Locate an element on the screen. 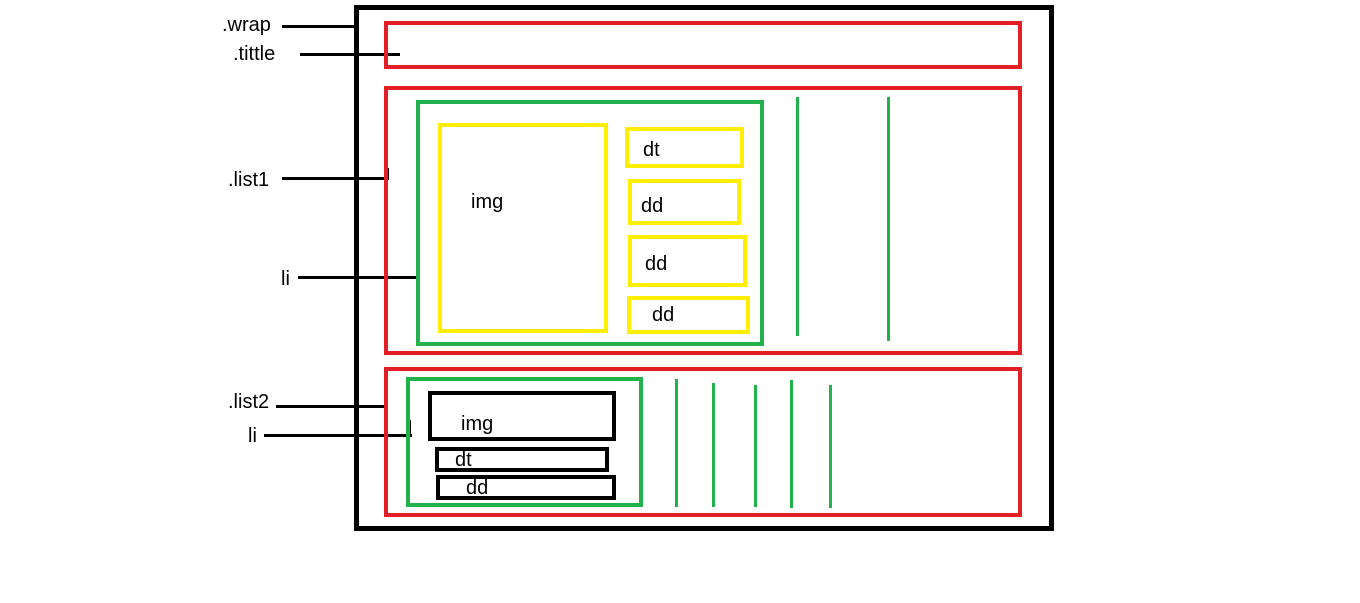 Image resolution: width=1360 pixels, height=603 pixels. label-list2: .list2 is located at coordinates (249, 402).